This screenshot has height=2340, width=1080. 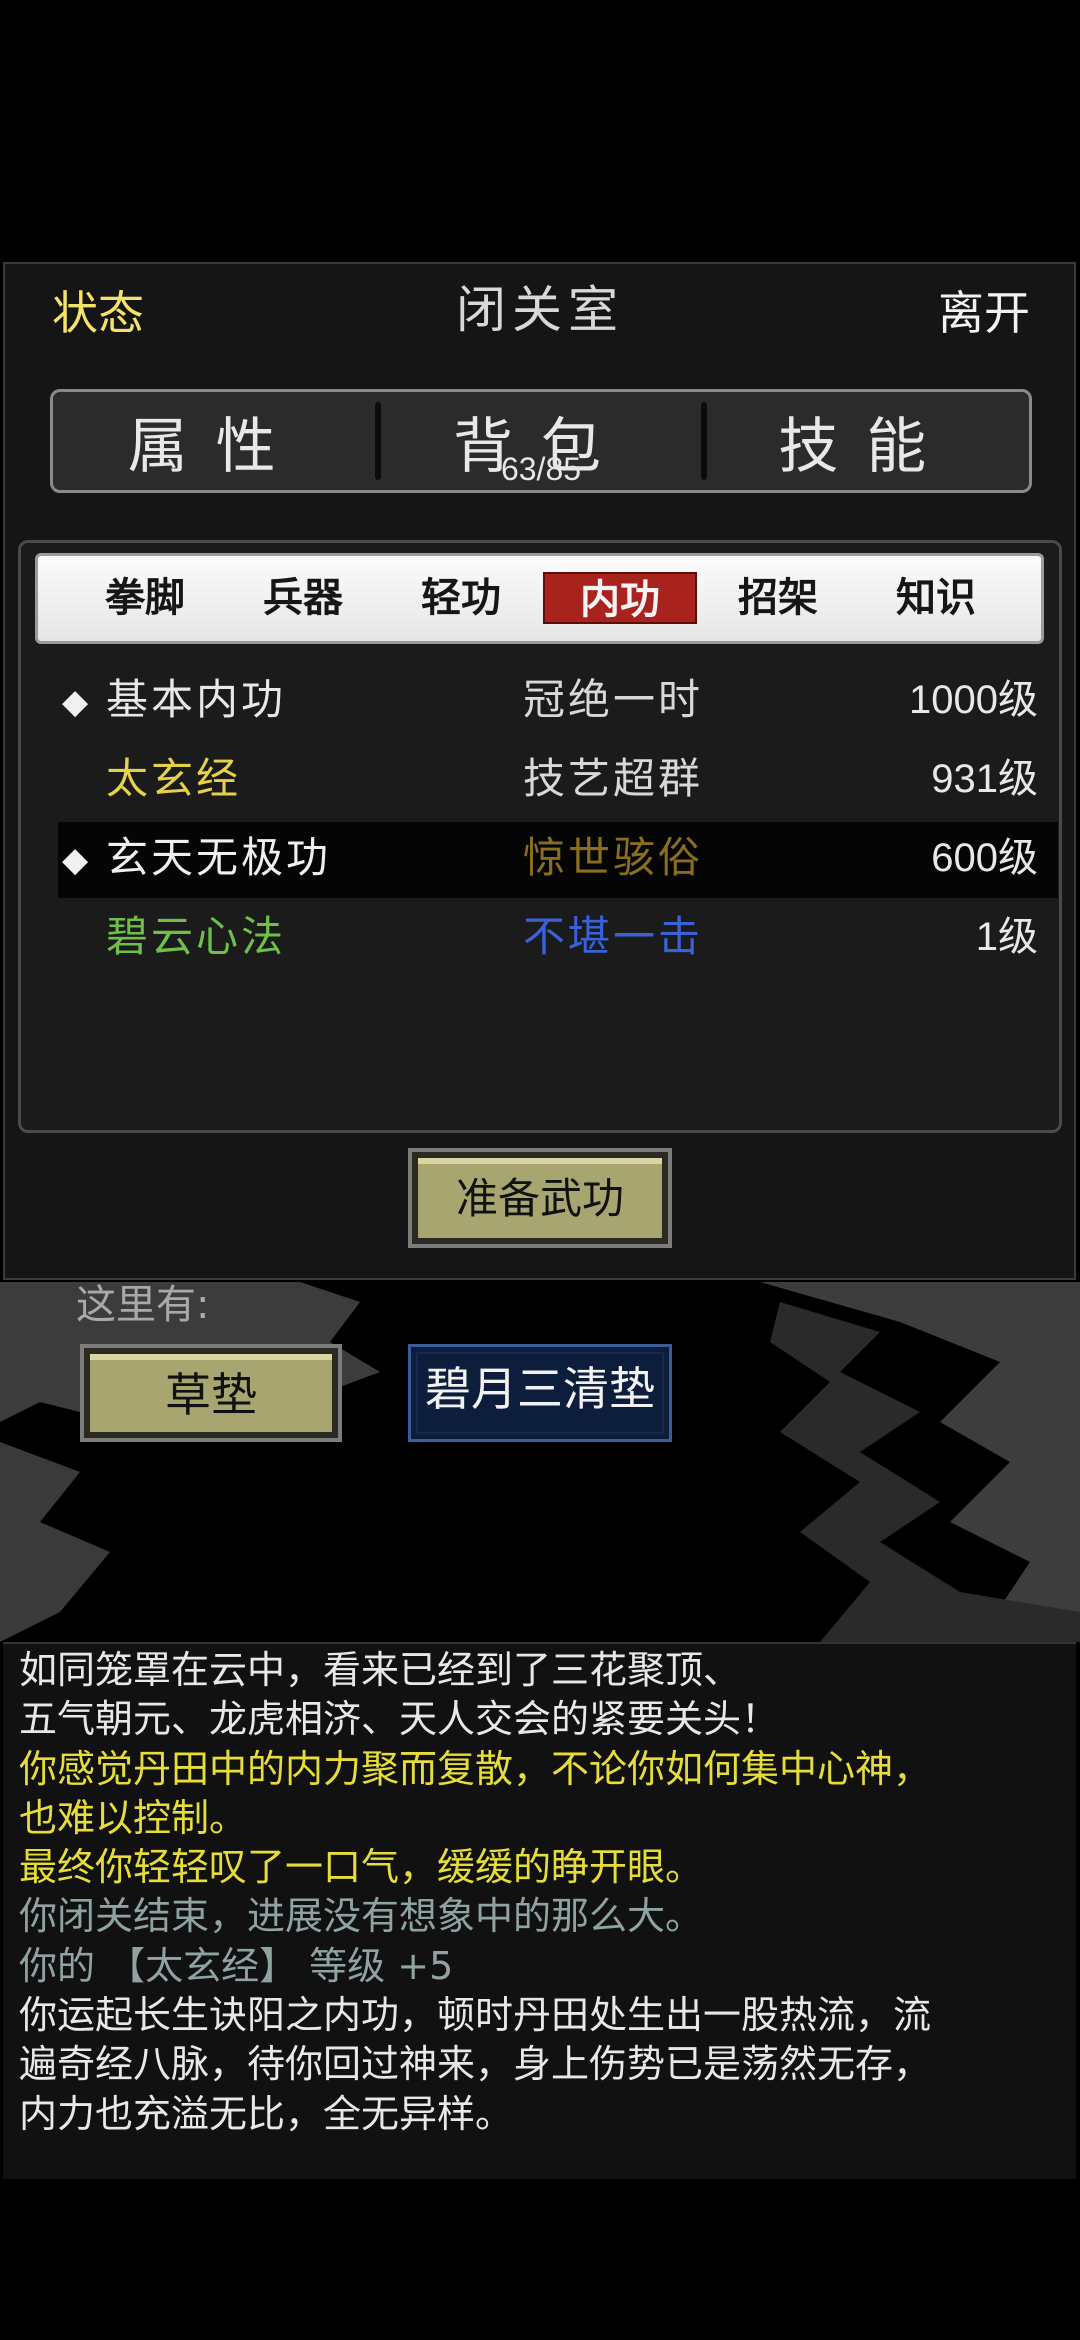 I want to click on tab-skills-label: 技能, so click(x=866, y=446).